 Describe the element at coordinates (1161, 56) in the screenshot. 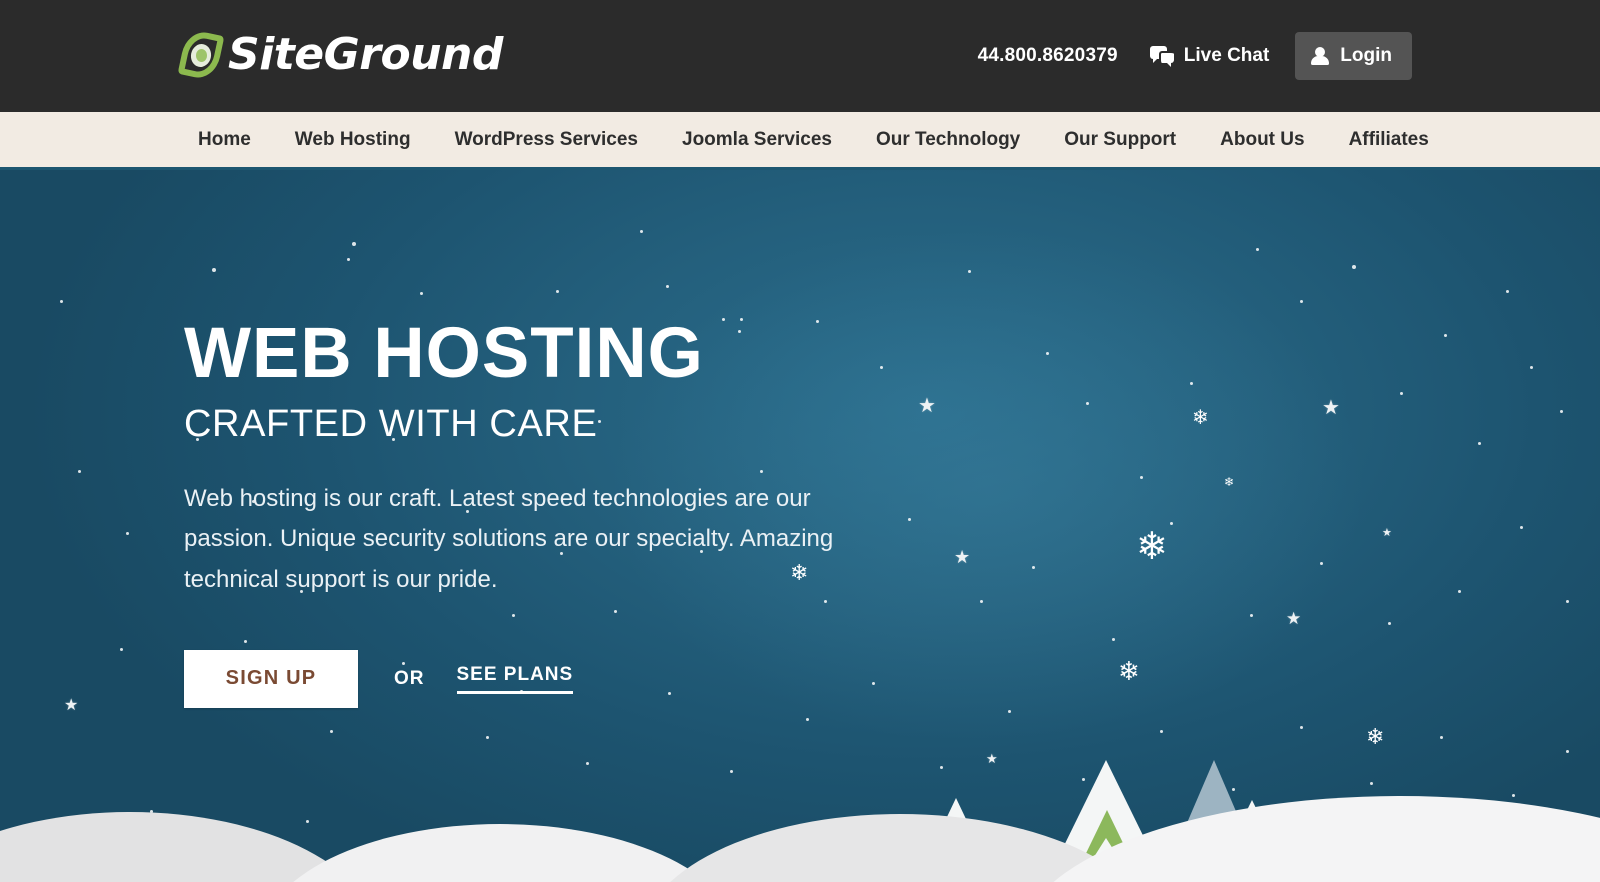

I see `chat-bubbles-icon` at that location.